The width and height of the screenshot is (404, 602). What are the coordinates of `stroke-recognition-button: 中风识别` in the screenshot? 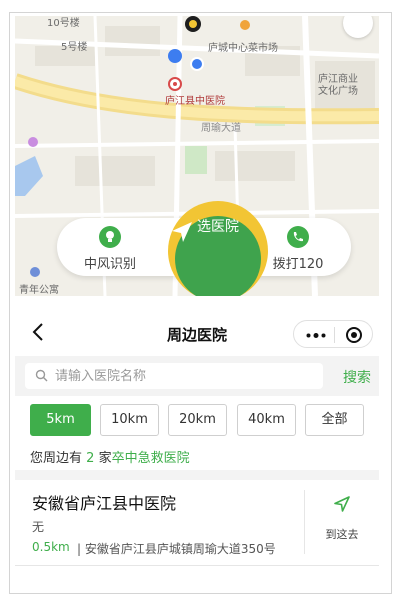 It's located at (110, 249).